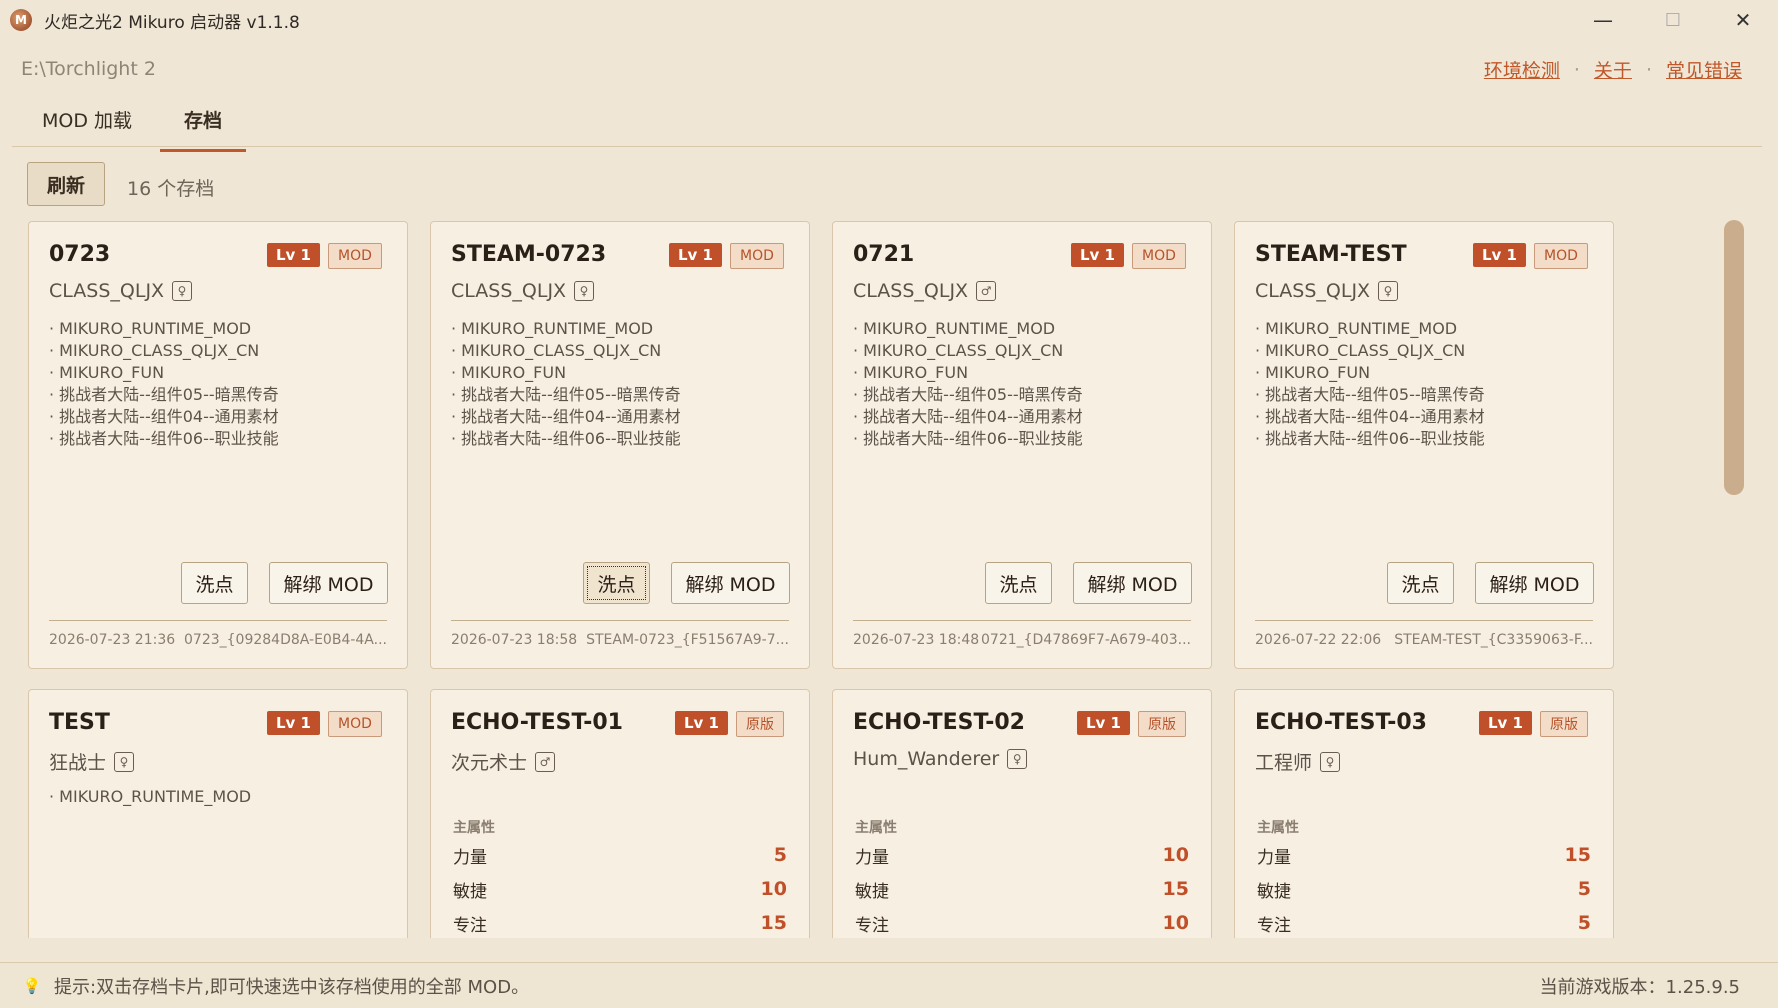 This screenshot has width=1778, height=1008. Describe the element at coordinates (292, 987) in the screenshot. I see `hint-text: 提示:双击存档卡片,即可快速选中该存档使用的全部 MOD。` at that location.